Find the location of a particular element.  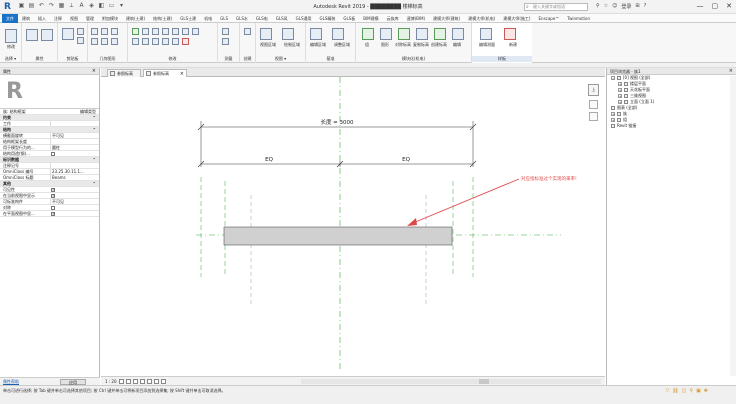

collapse-icon: − is located at coordinates (613, 78).